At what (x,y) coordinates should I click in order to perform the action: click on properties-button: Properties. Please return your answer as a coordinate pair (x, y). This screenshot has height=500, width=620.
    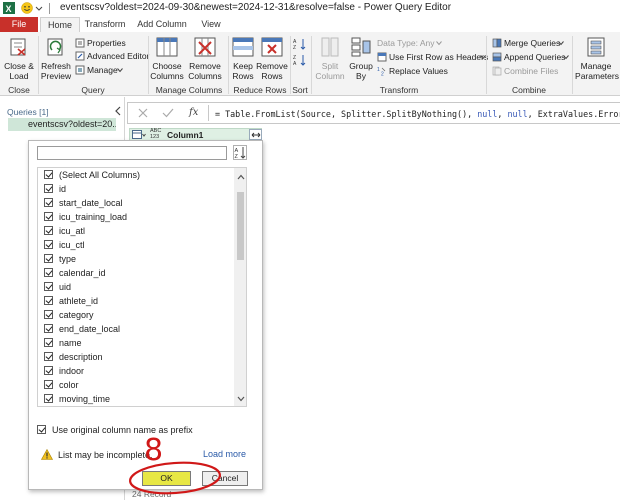
    Looking at the image, I should click on (106, 43).